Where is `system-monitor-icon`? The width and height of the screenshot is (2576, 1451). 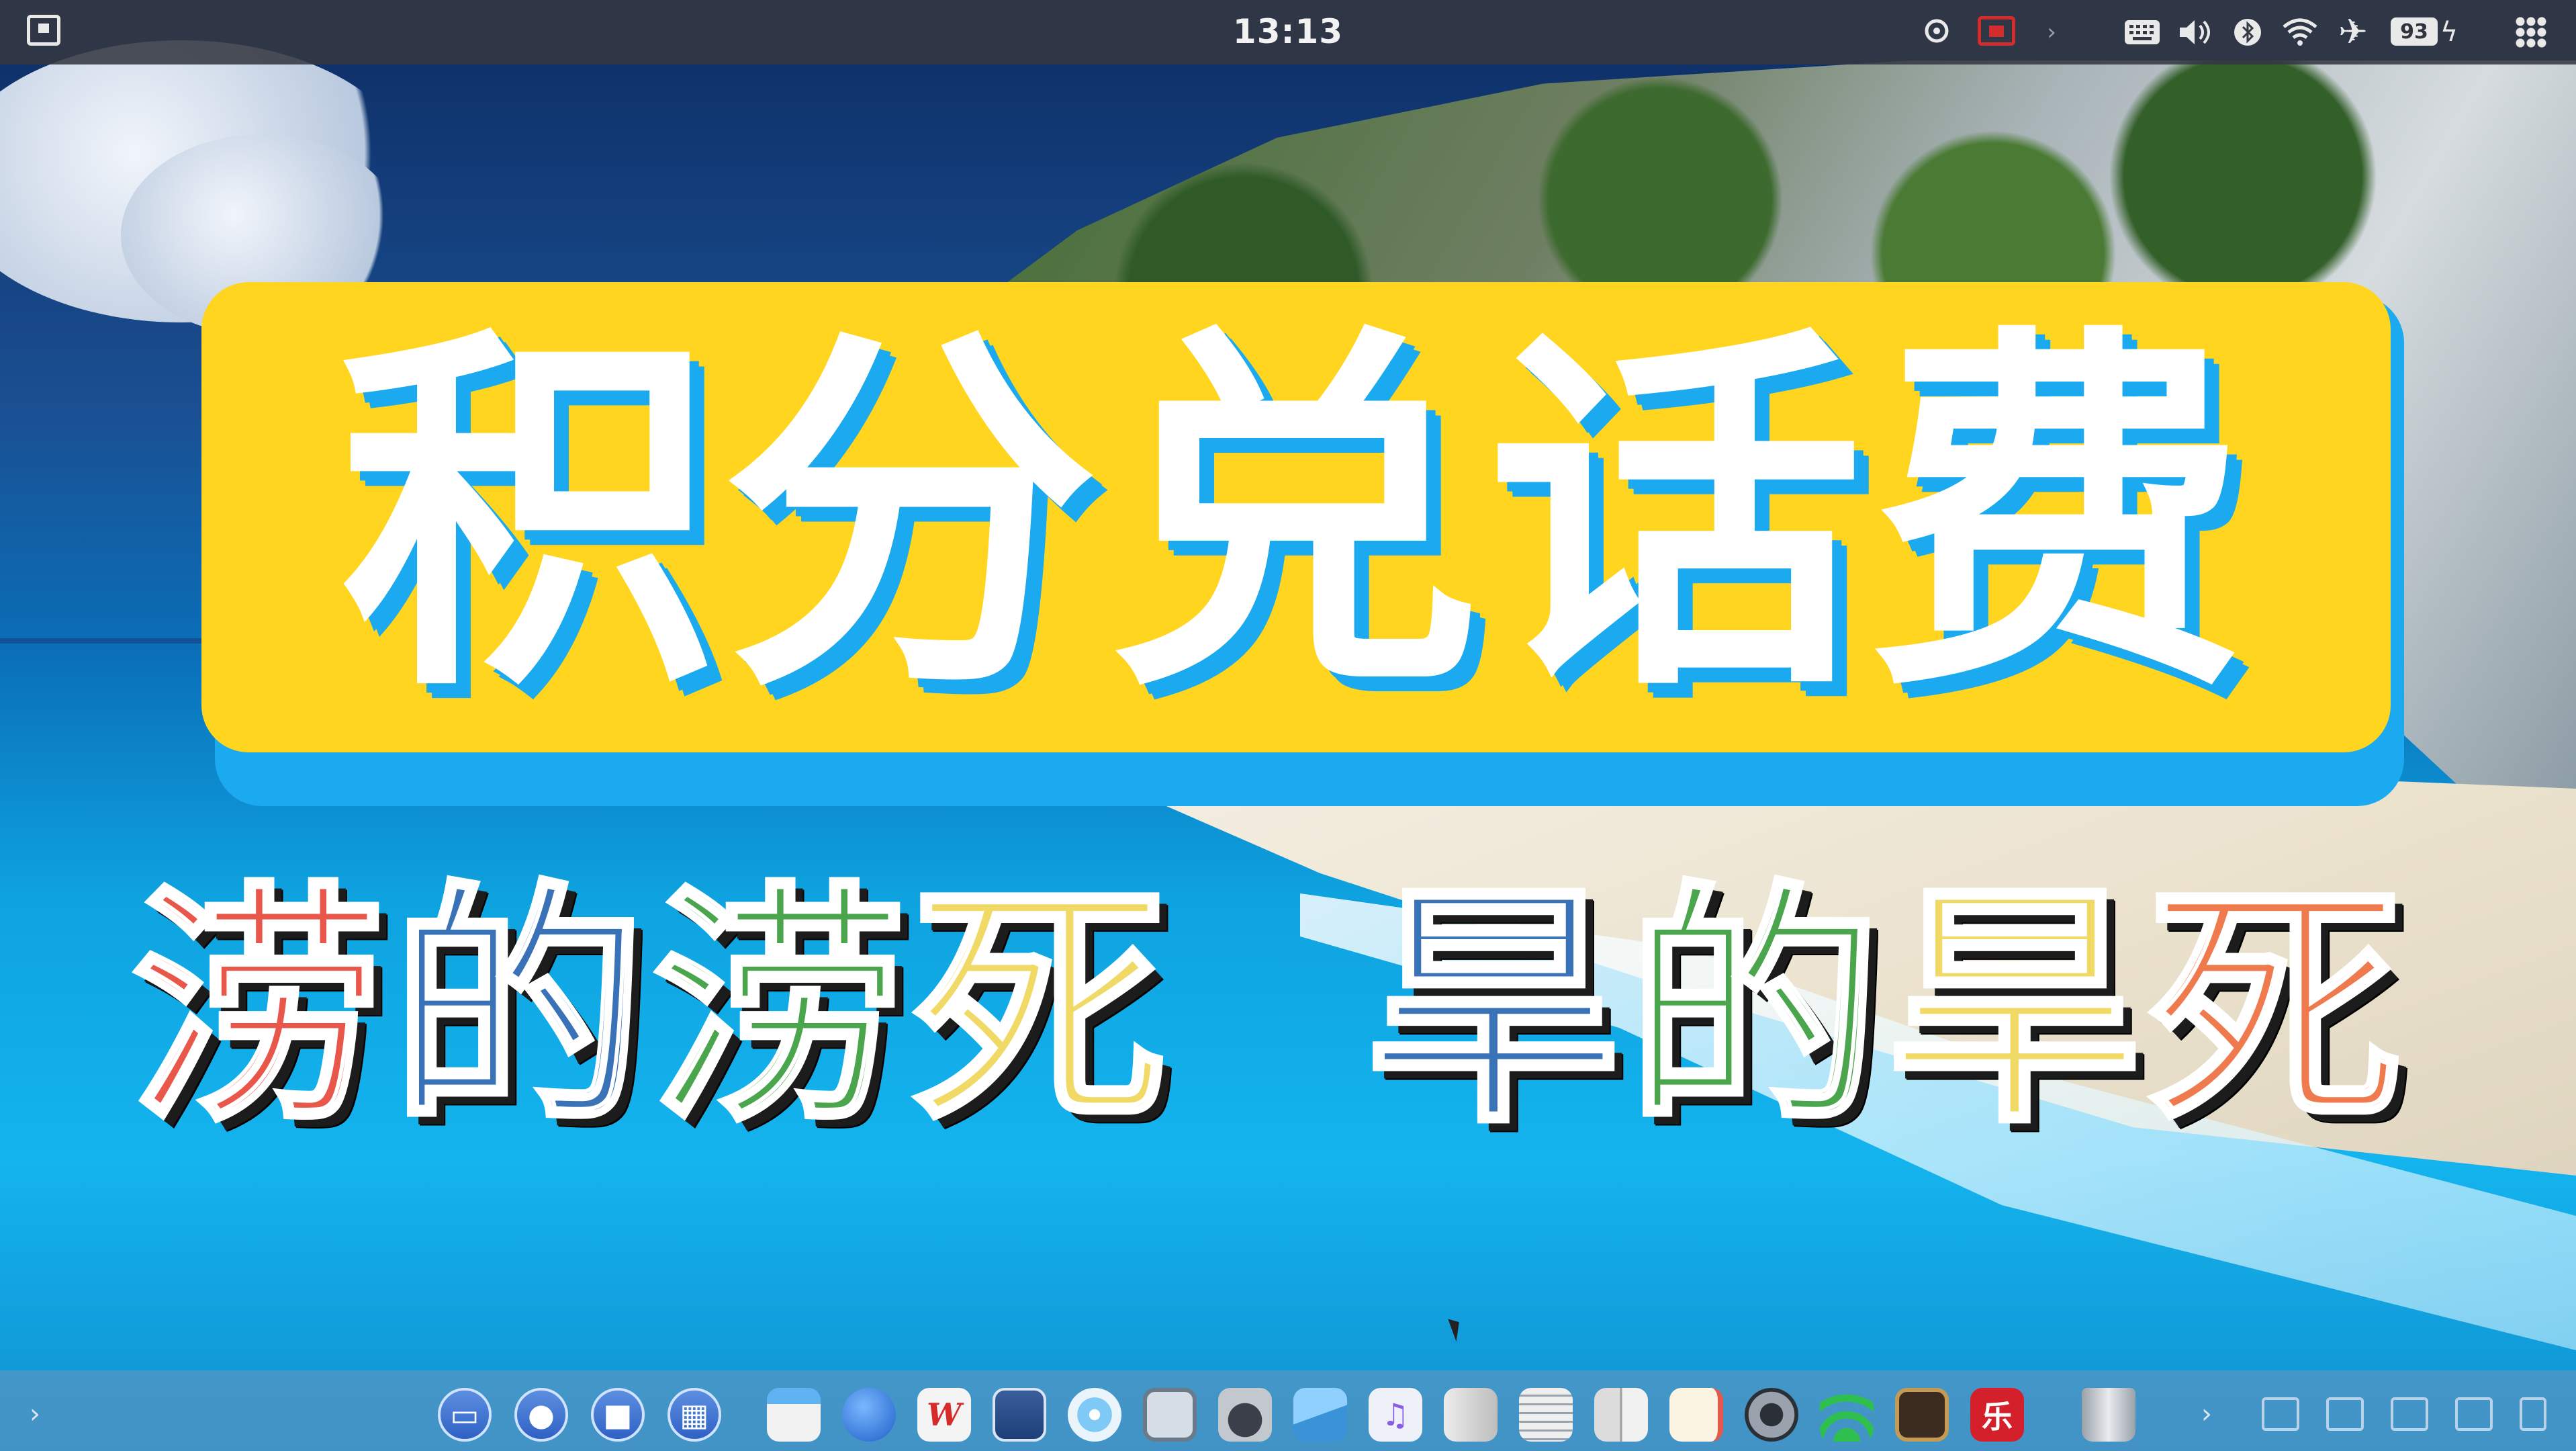
system-monitor-icon is located at coordinates (1771, 1415).